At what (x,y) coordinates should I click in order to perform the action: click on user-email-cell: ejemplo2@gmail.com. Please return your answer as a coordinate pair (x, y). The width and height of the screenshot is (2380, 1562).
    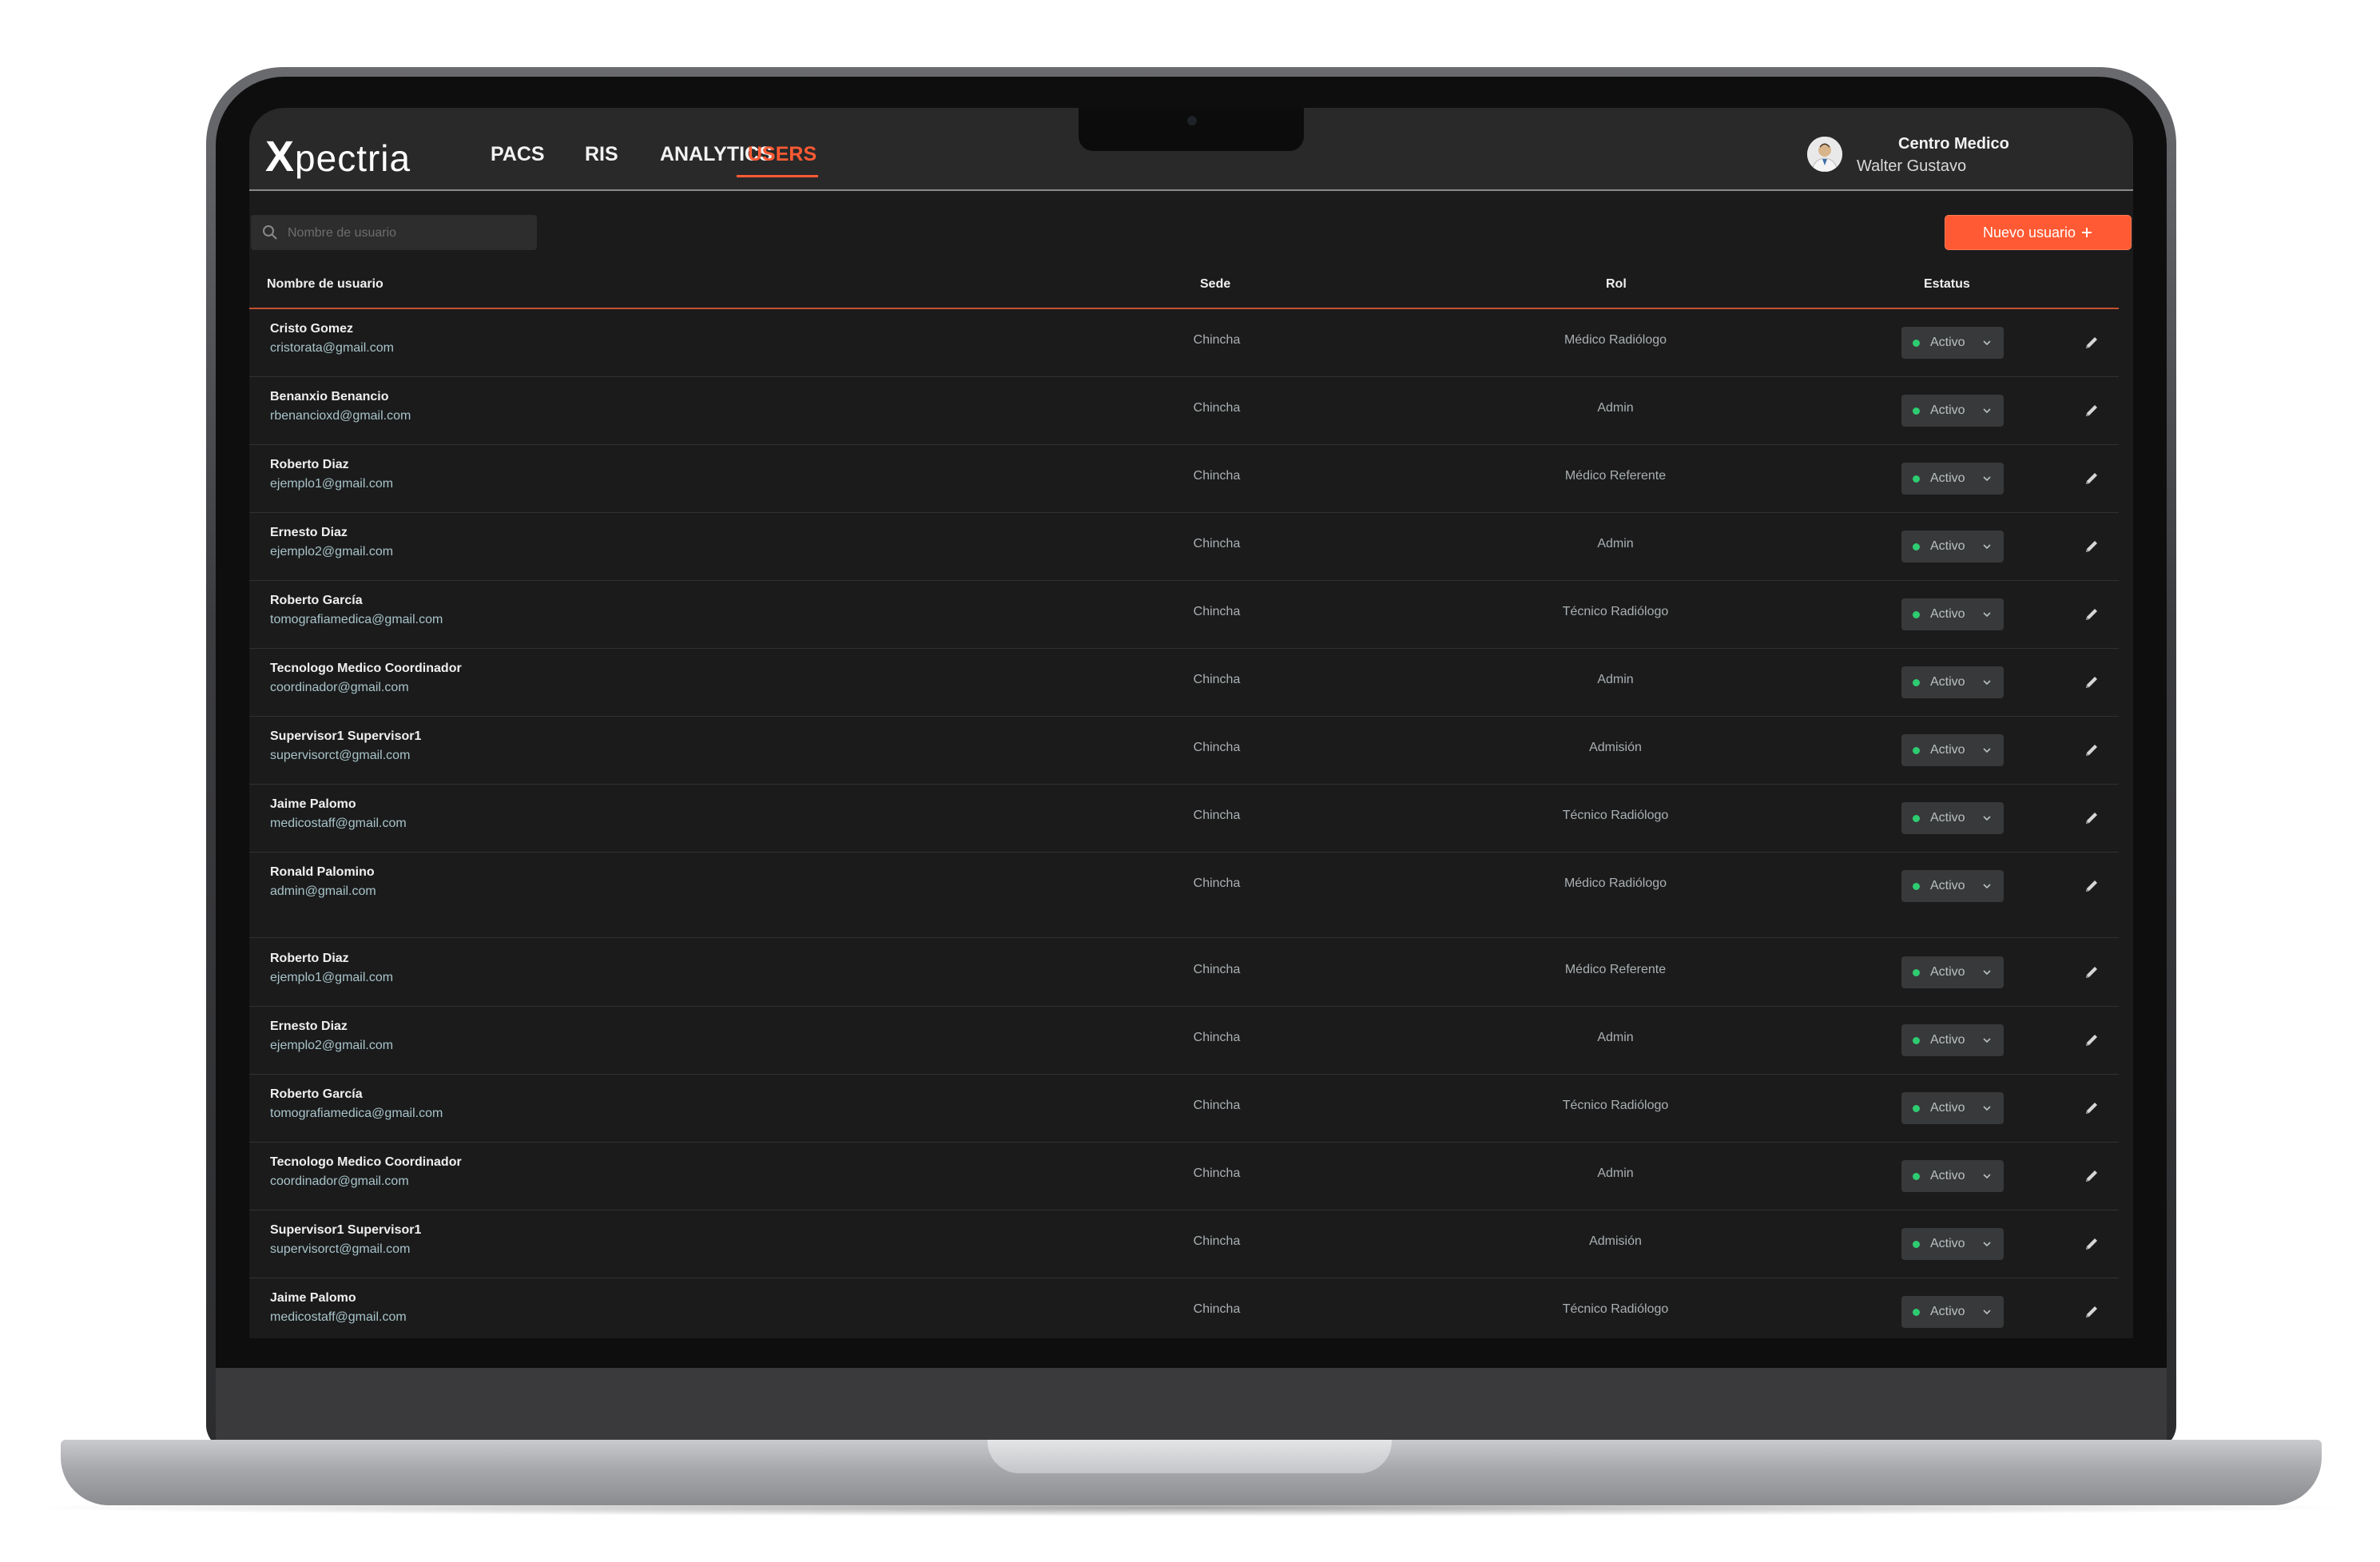
    Looking at the image, I should click on (332, 551).